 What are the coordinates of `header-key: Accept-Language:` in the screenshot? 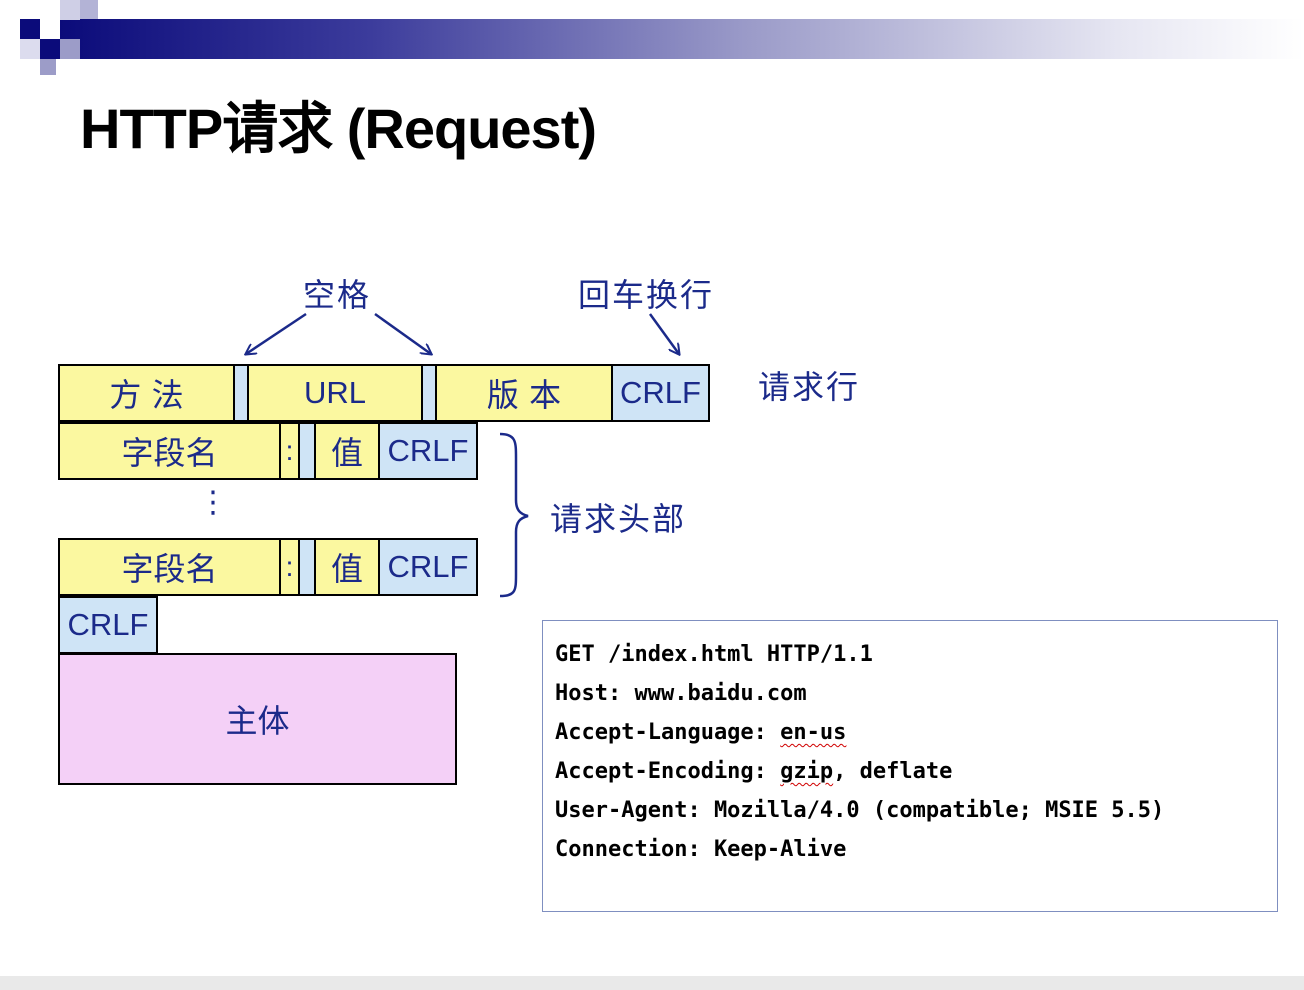 It's located at (668, 732).